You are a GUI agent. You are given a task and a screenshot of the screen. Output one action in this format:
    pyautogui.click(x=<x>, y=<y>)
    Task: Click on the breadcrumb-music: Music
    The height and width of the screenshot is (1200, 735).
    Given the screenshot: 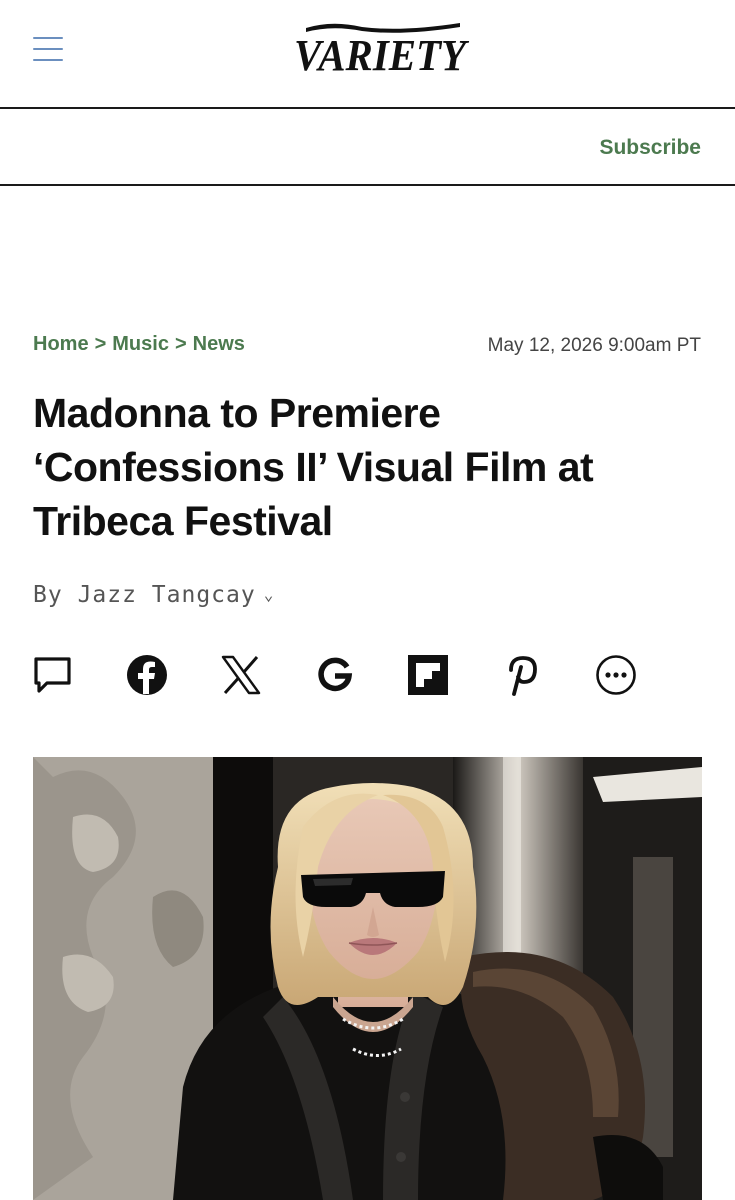 What is the action you would take?
    pyautogui.click(x=140, y=344)
    